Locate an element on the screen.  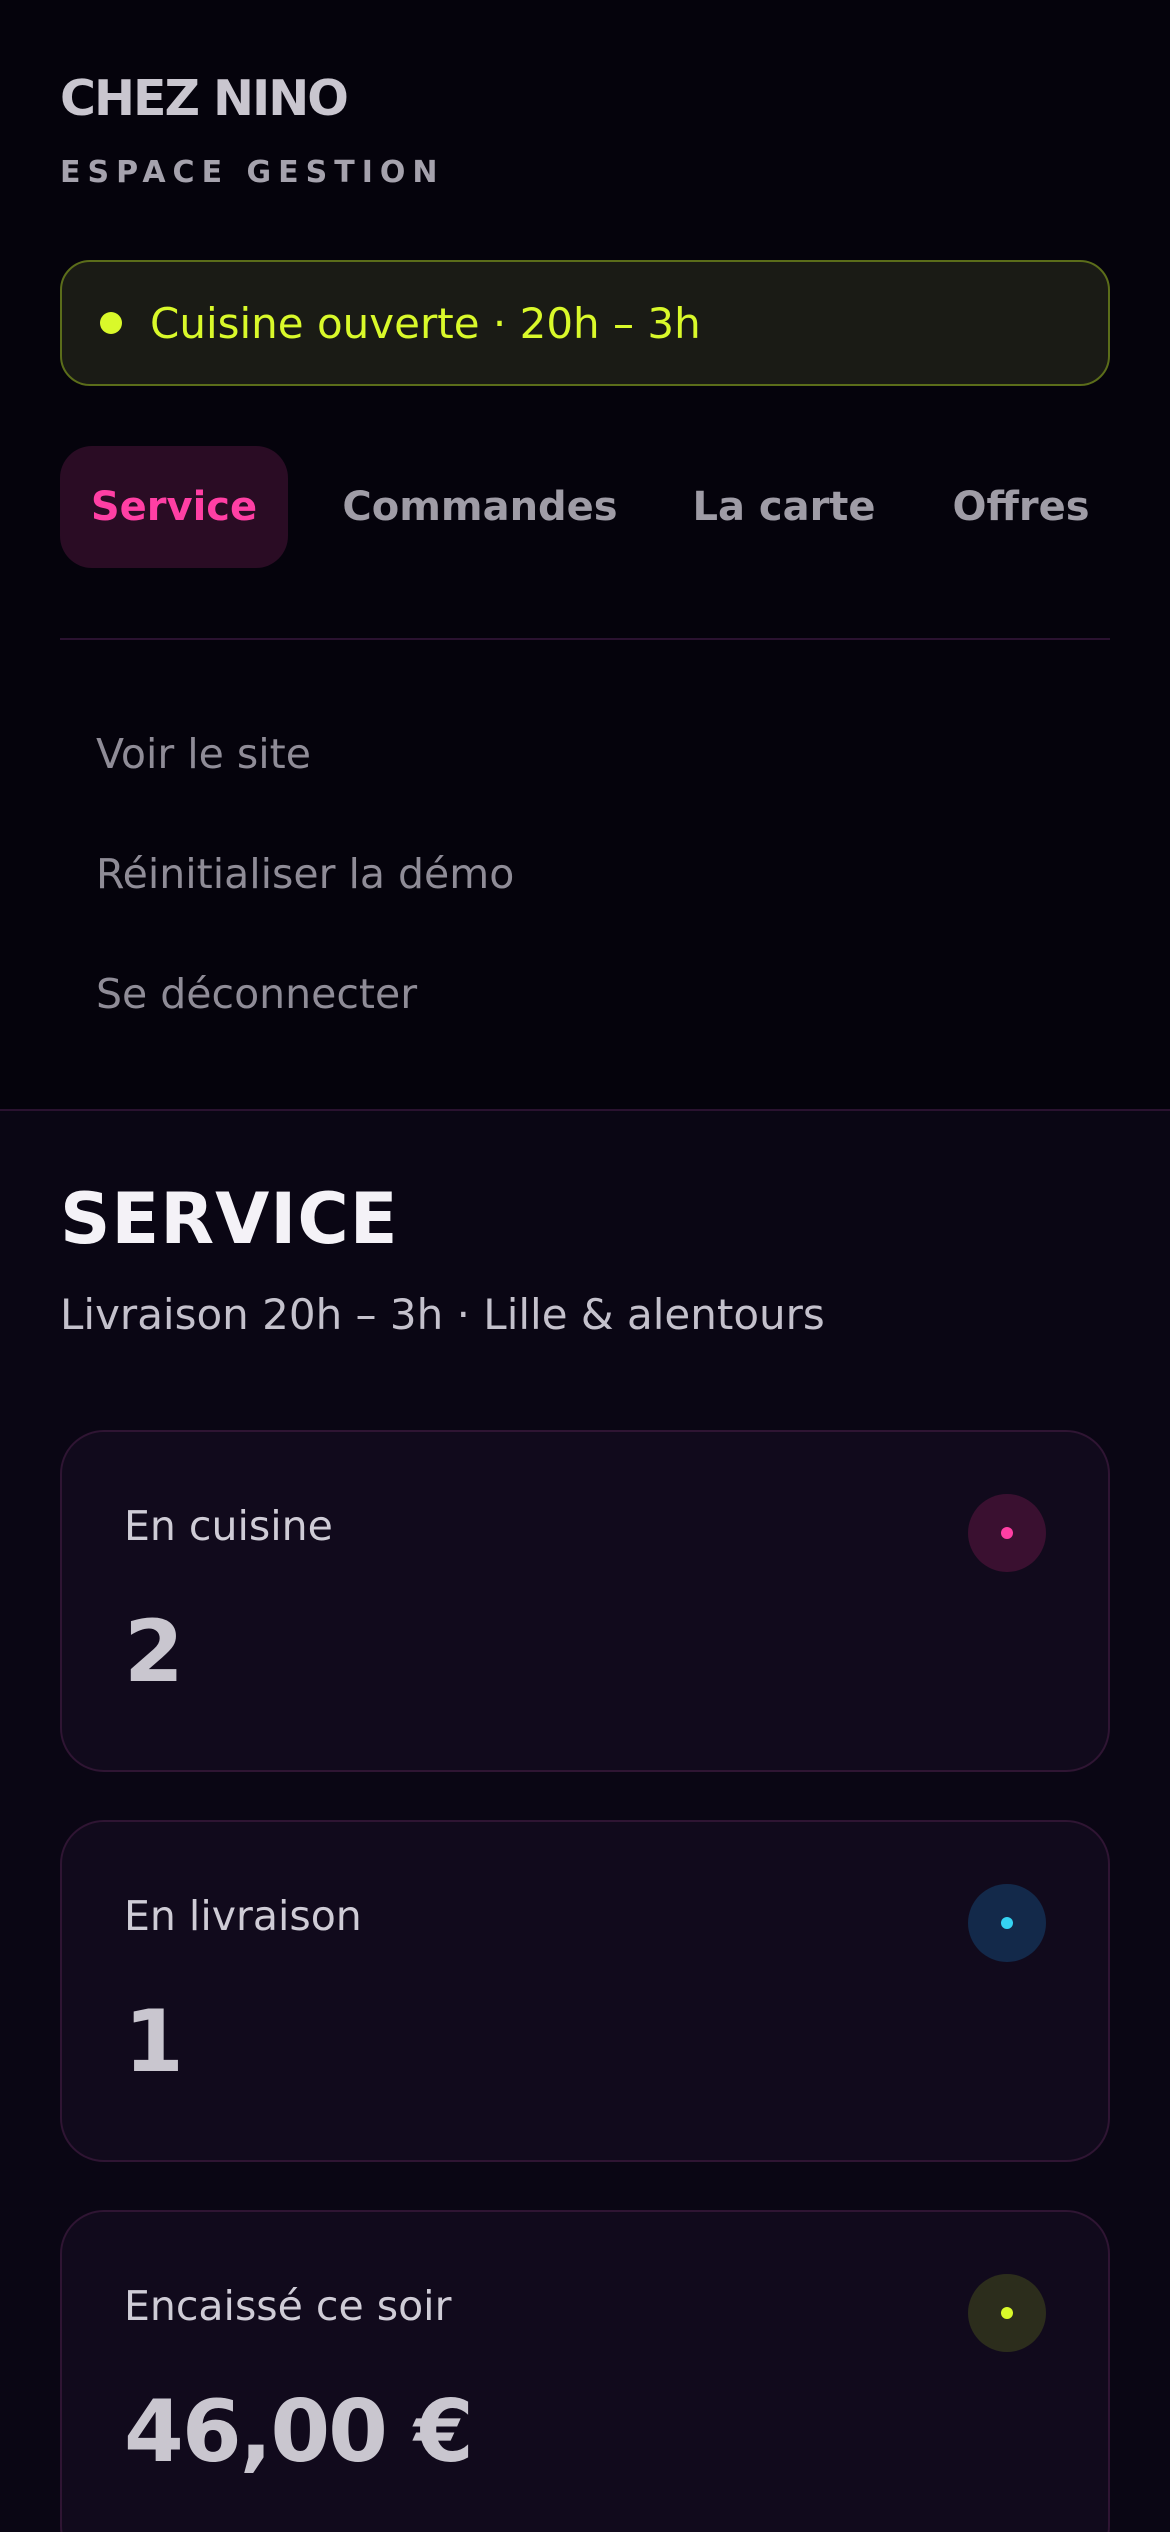
pink-dot-icon is located at coordinates (1007, 1533).